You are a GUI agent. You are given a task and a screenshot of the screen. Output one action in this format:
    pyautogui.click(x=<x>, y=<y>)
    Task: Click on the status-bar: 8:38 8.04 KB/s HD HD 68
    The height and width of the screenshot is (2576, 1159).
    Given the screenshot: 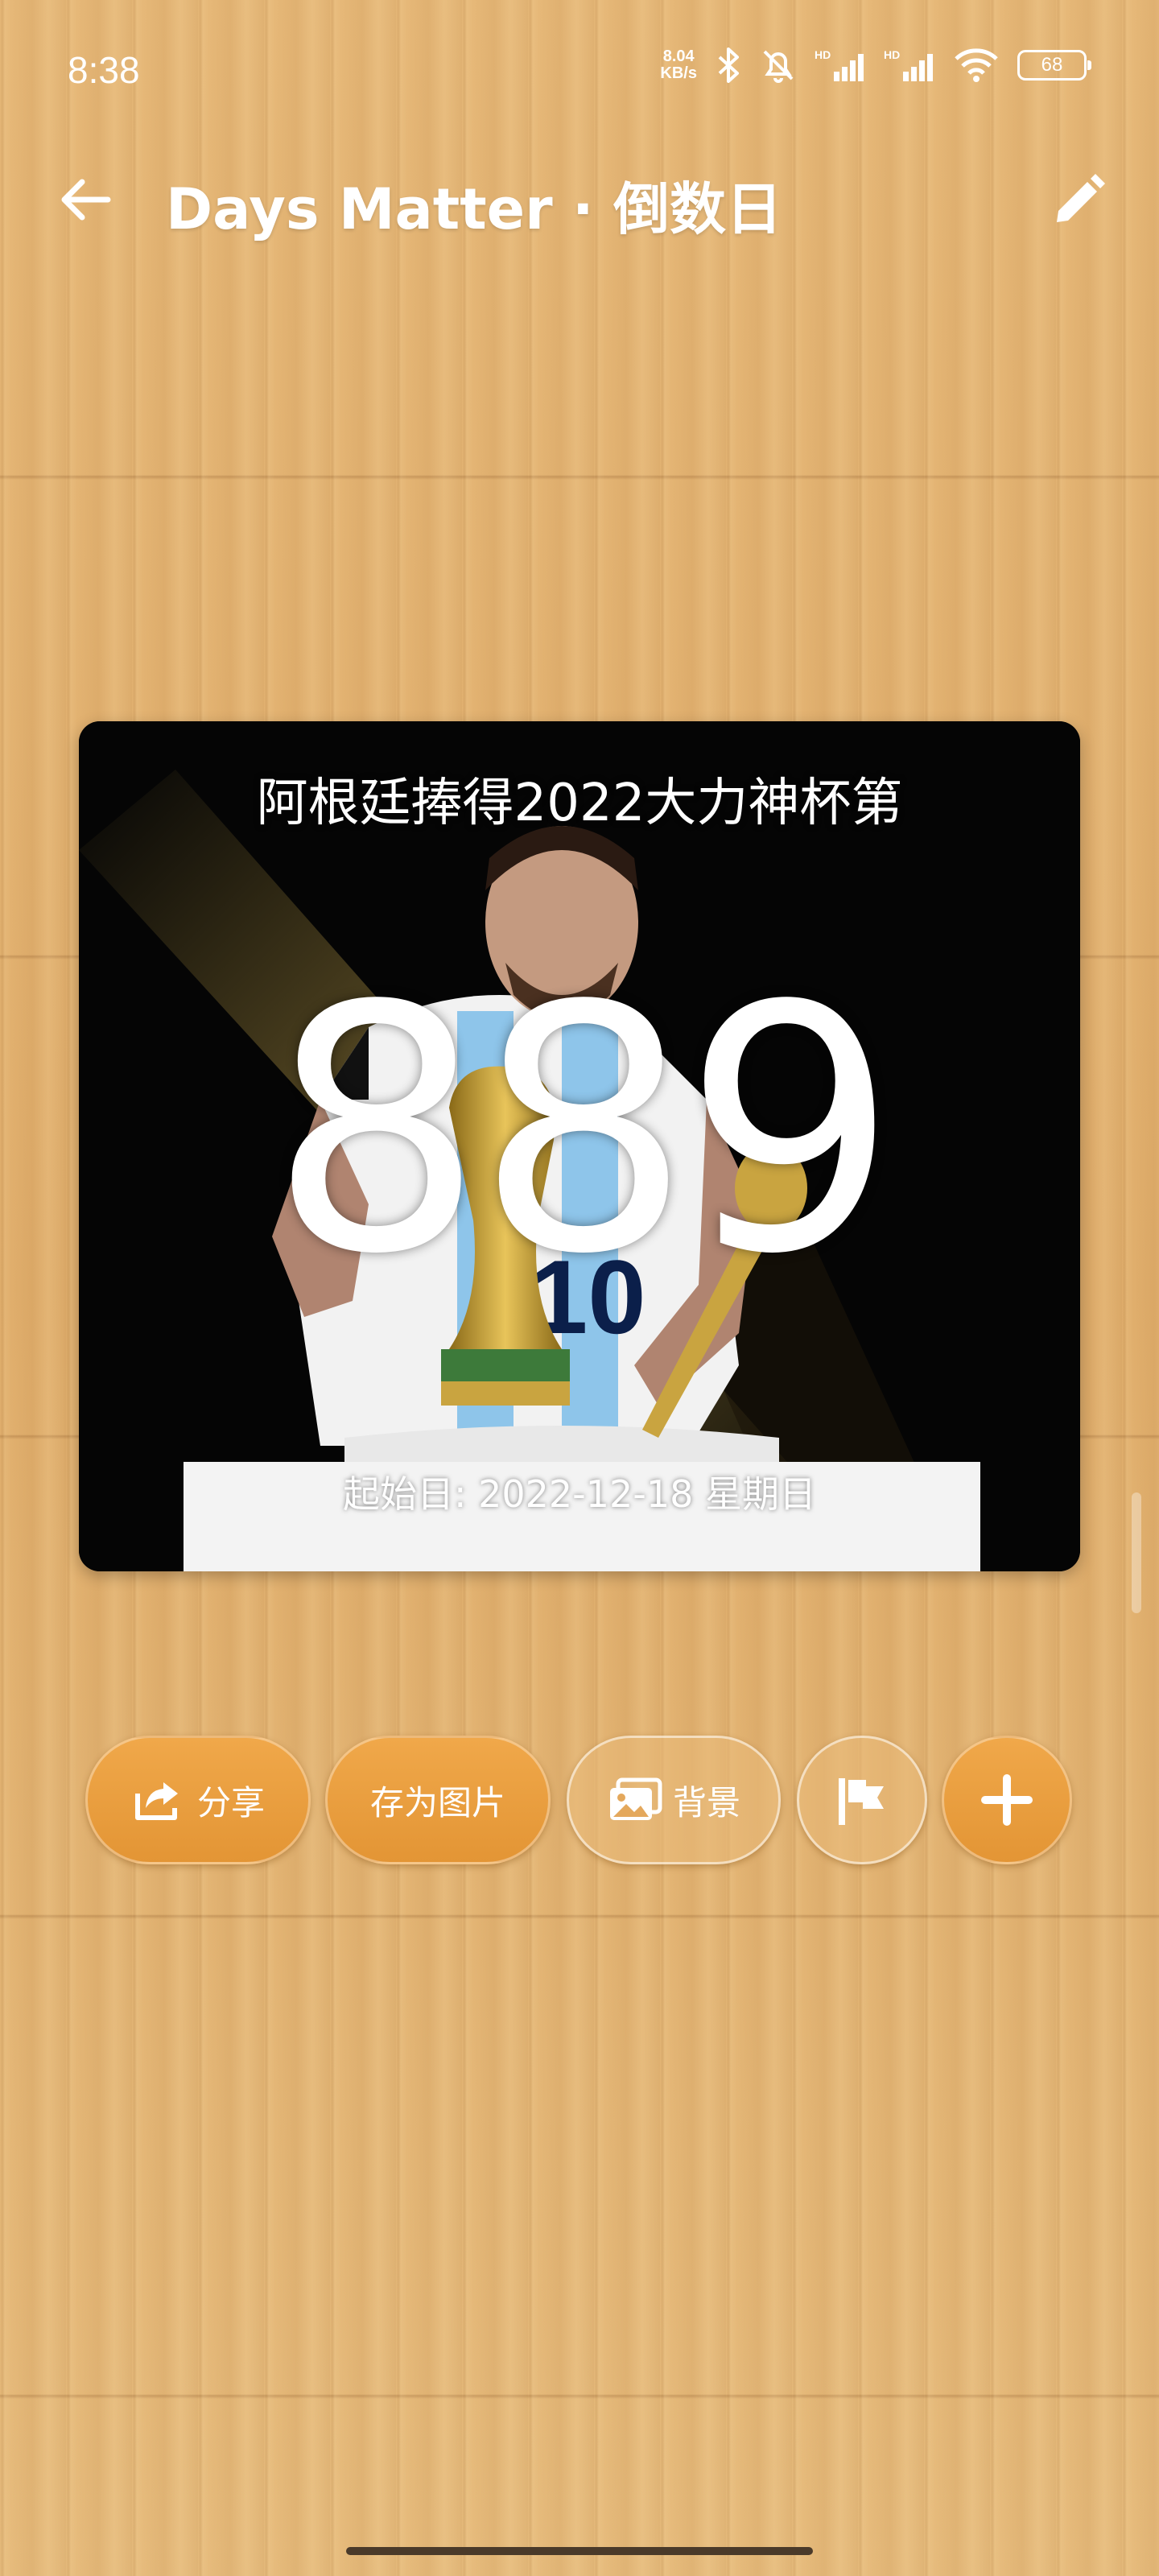 What is the action you would take?
    pyautogui.click(x=579, y=72)
    